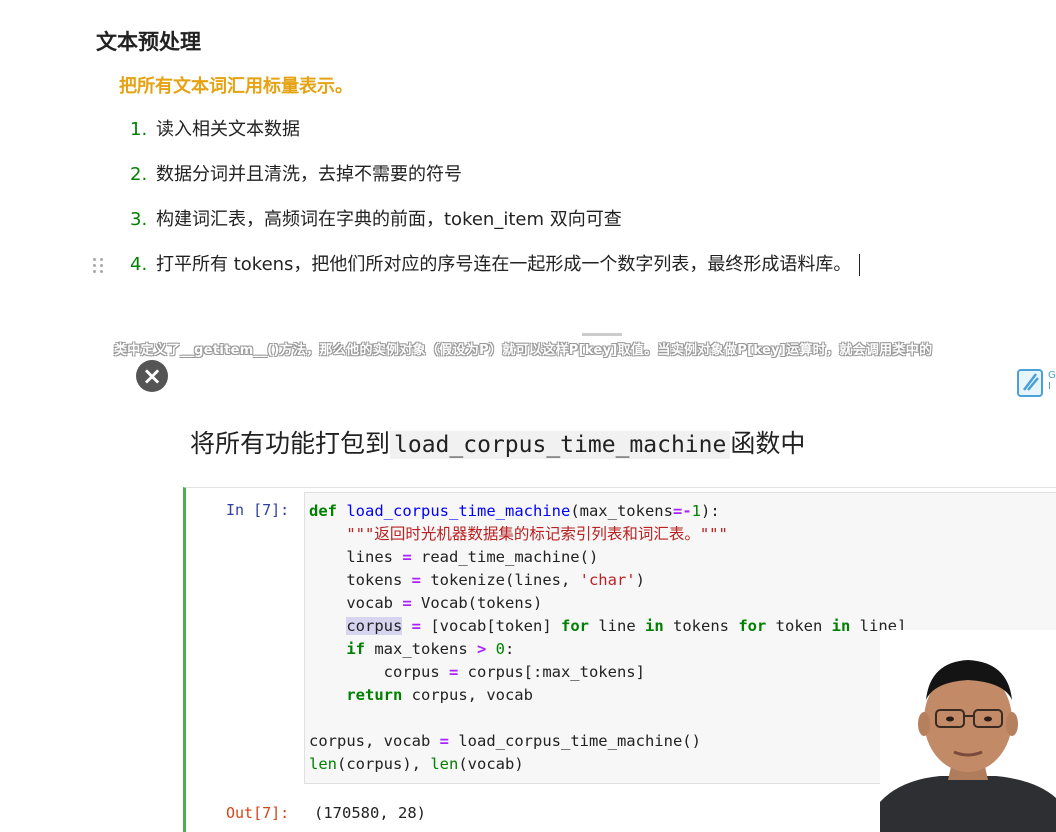  I want to click on close-button: ×, so click(152, 376).